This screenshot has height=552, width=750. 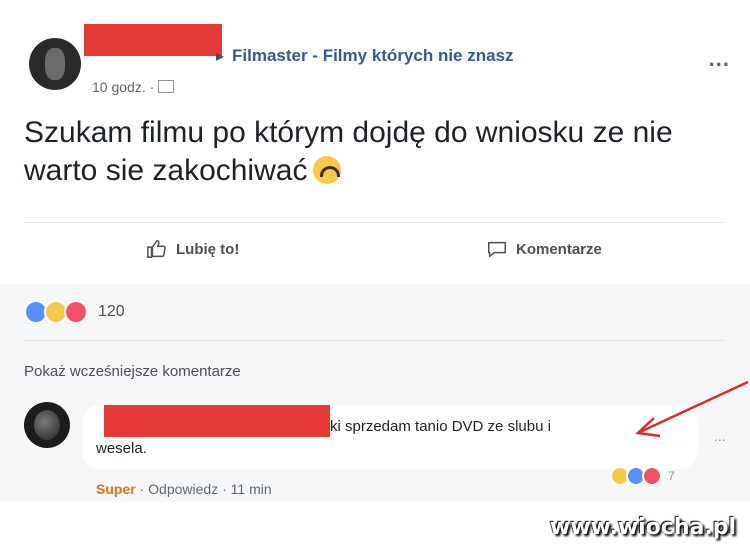 I want to click on watermark: www.wiocha.pl, so click(x=642, y=527).